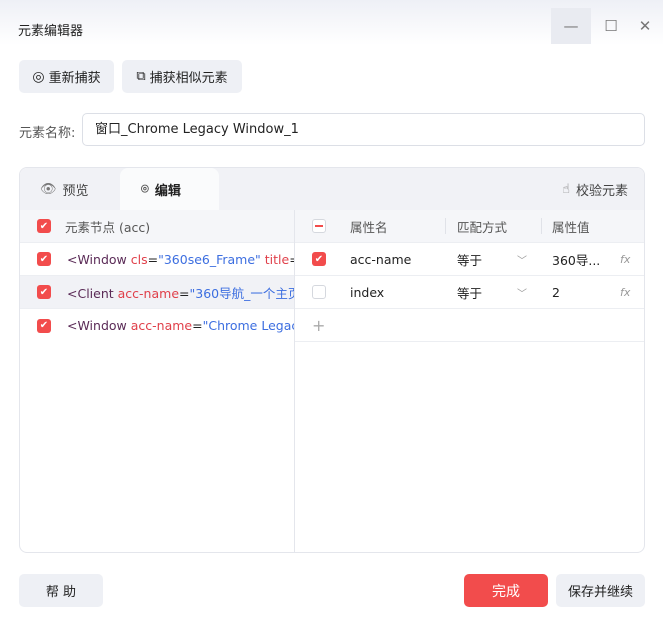 The width and height of the screenshot is (663, 629). I want to click on eye-icon: 👁, so click(48, 189).